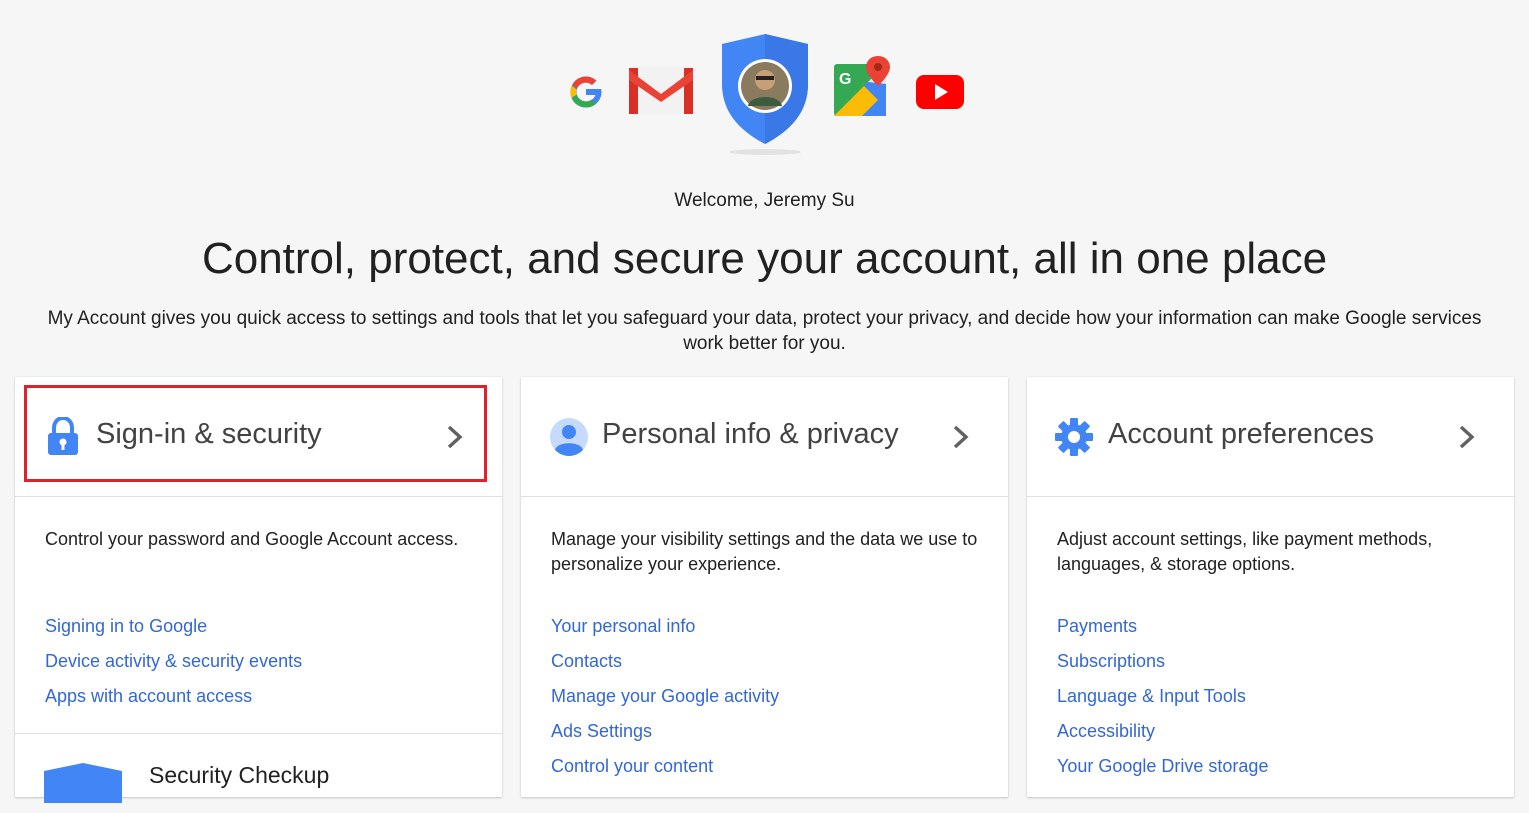 This screenshot has width=1529, height=813. What do you see at coordinates (665, 626) in the screenshot?
I see `link-personal-info: Your personal info` at bounding box center [665, 626].